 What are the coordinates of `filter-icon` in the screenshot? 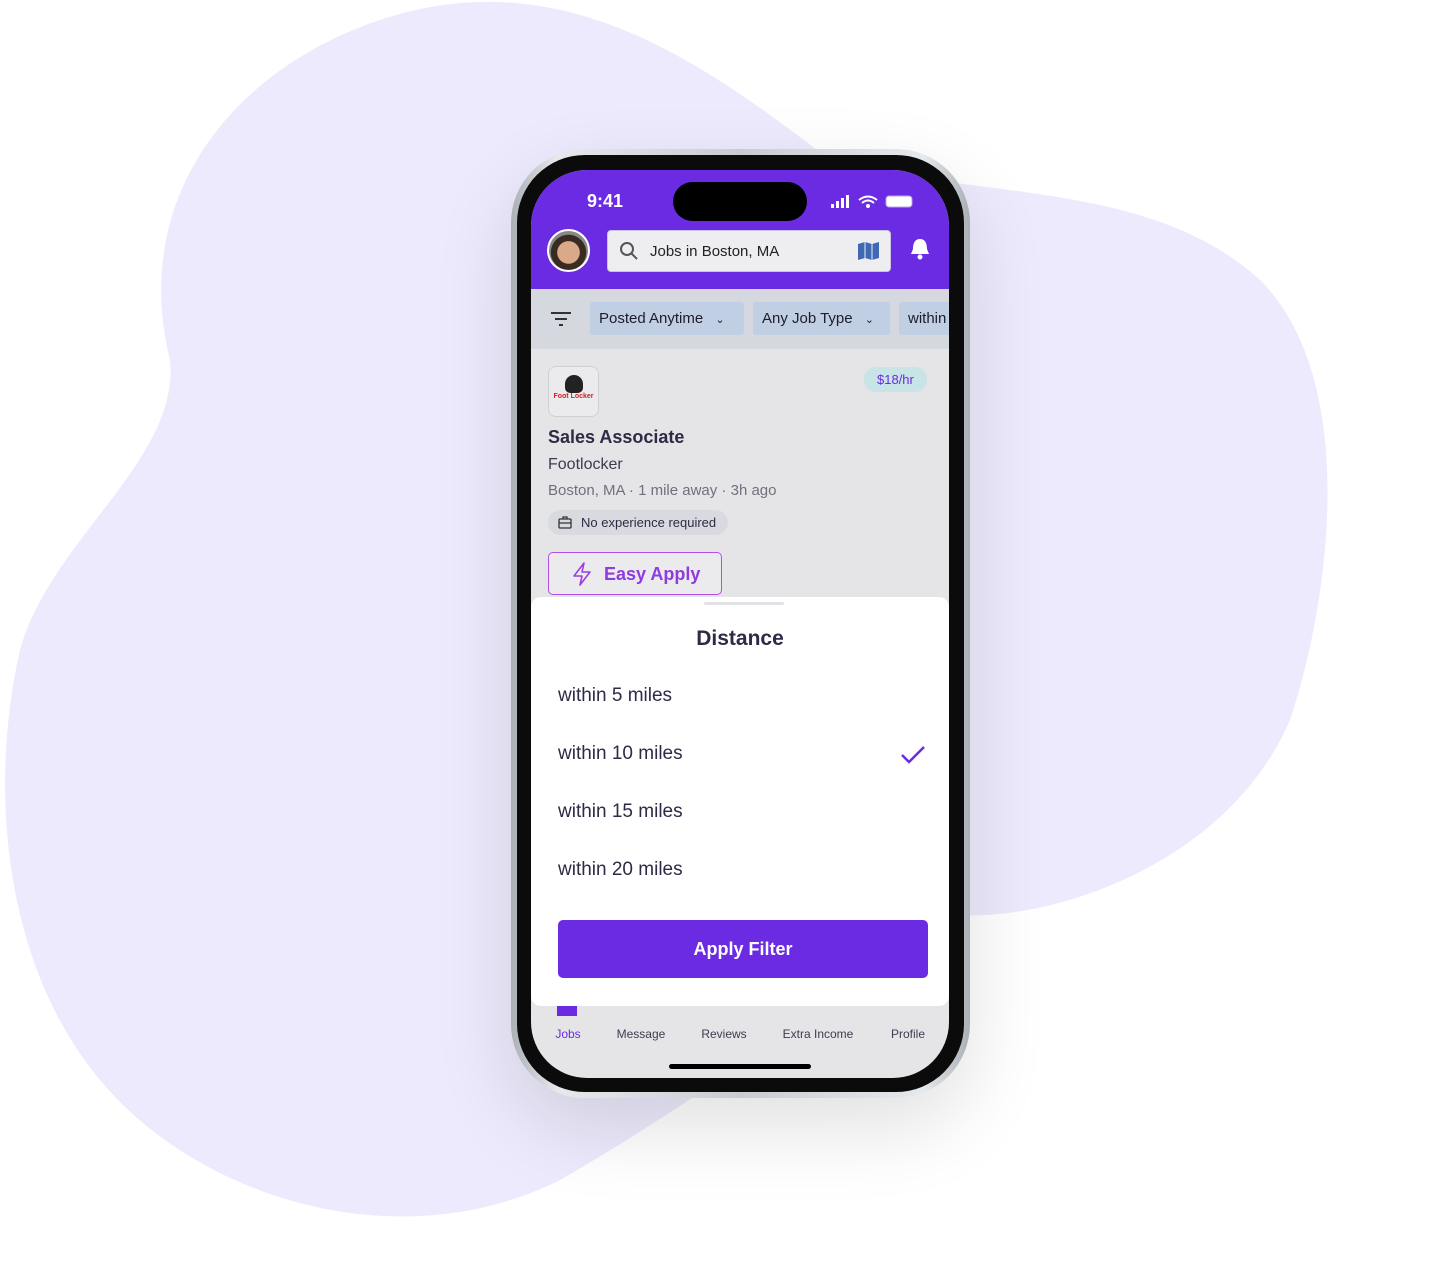 It's located at (561, 319).